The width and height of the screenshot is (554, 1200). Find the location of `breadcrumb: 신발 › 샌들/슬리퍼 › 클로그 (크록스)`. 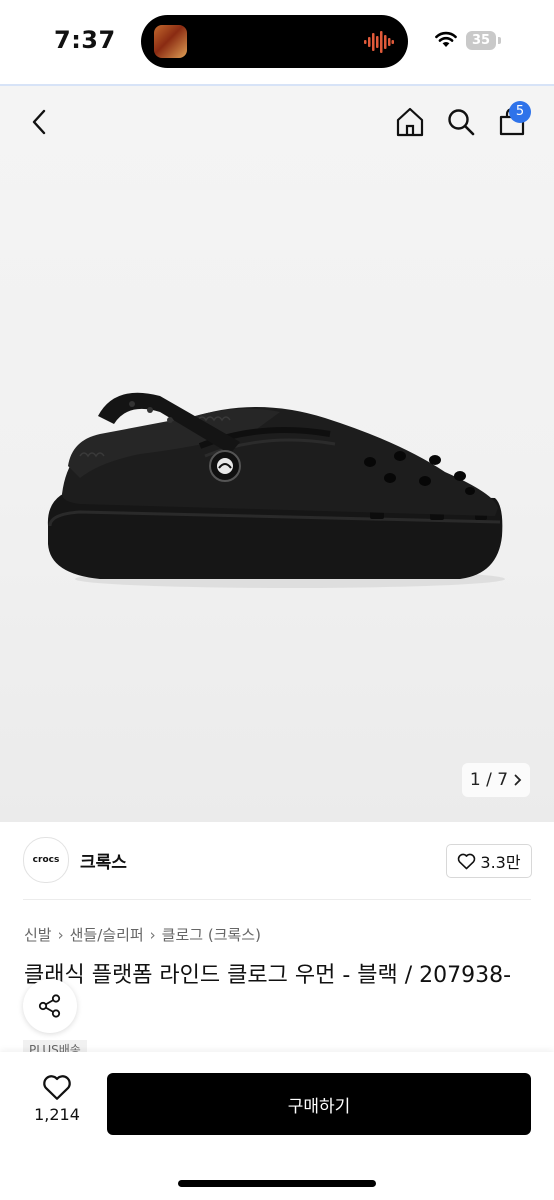

breadcrumb: 신발 › 샌들/슬리퍼 › 클로그 (크록스) is located at coordinates (142, 934).